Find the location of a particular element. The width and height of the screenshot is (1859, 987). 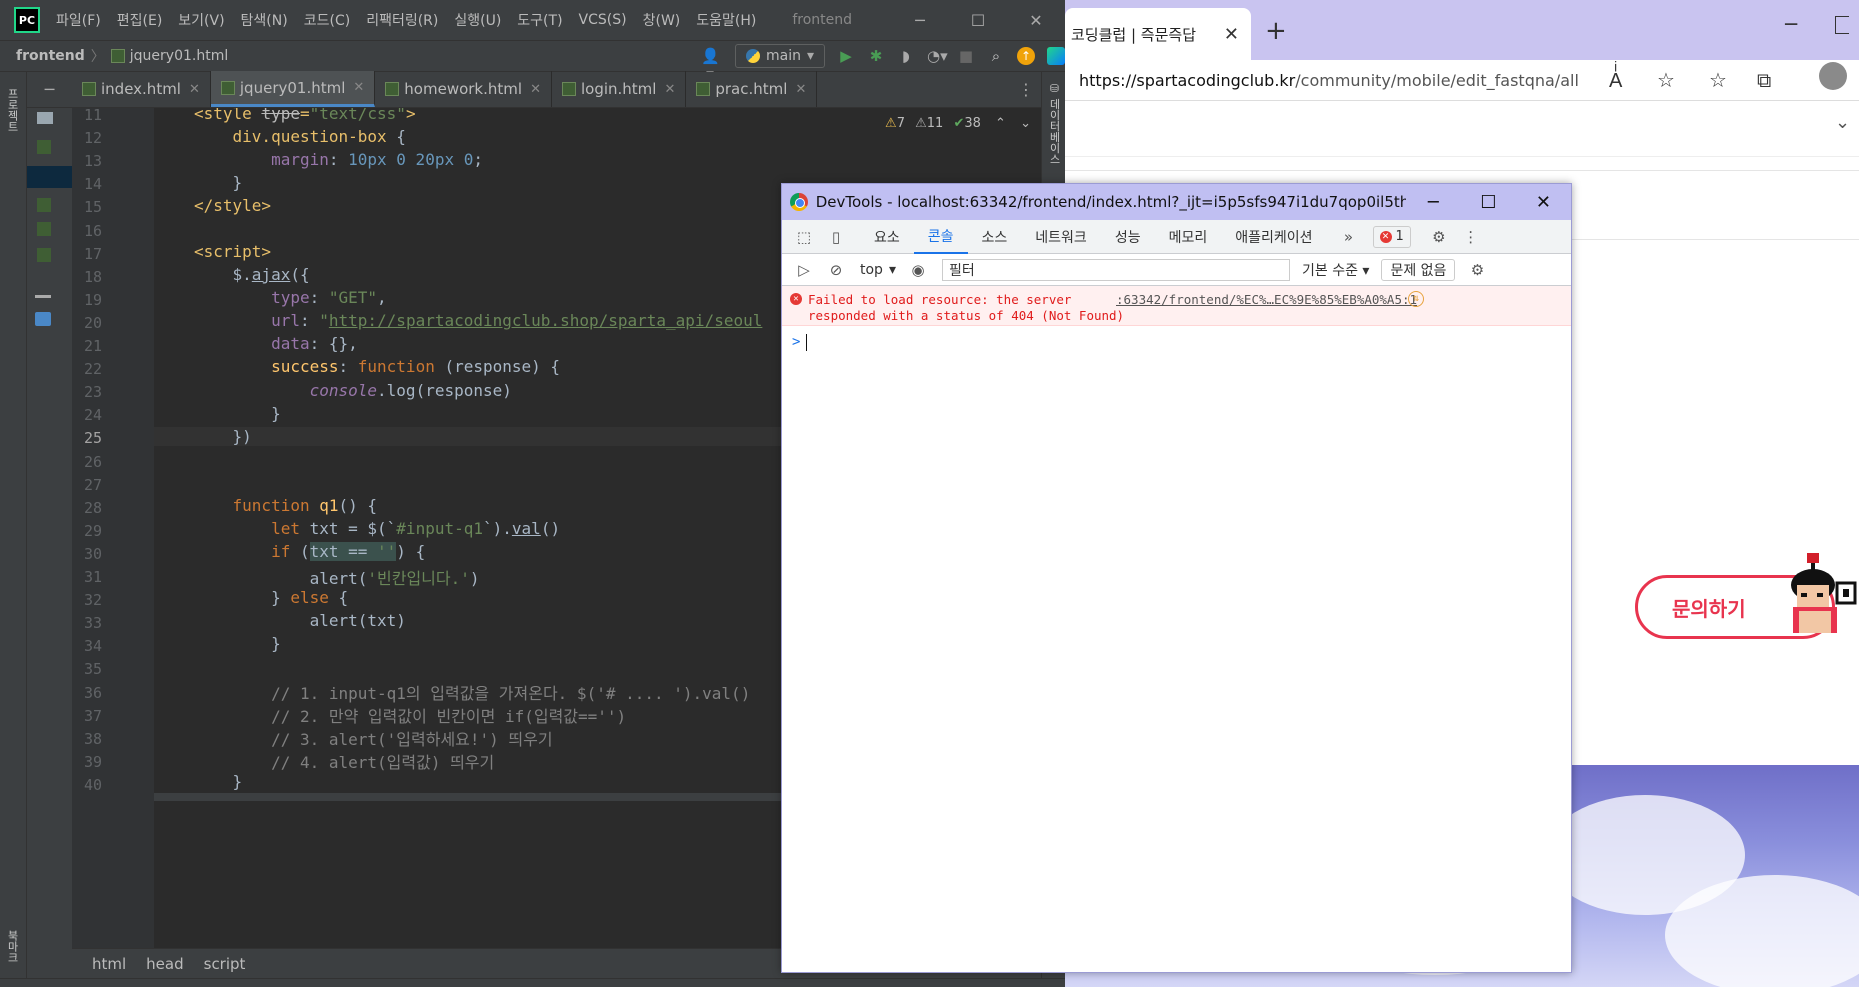

inspection-widget: ⚠7 ⚠11 ✔38 ⌃ ⌄ is located at coordinates (958, 123).